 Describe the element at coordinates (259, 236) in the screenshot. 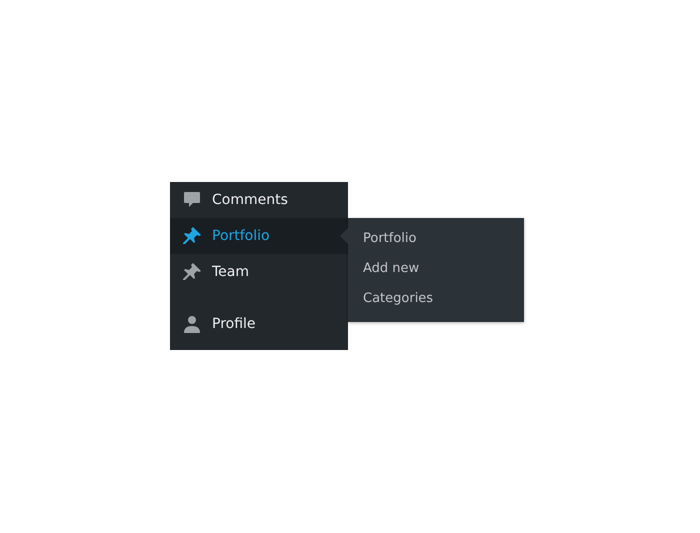

I see `sidebar-item: Portfolio` at that location.